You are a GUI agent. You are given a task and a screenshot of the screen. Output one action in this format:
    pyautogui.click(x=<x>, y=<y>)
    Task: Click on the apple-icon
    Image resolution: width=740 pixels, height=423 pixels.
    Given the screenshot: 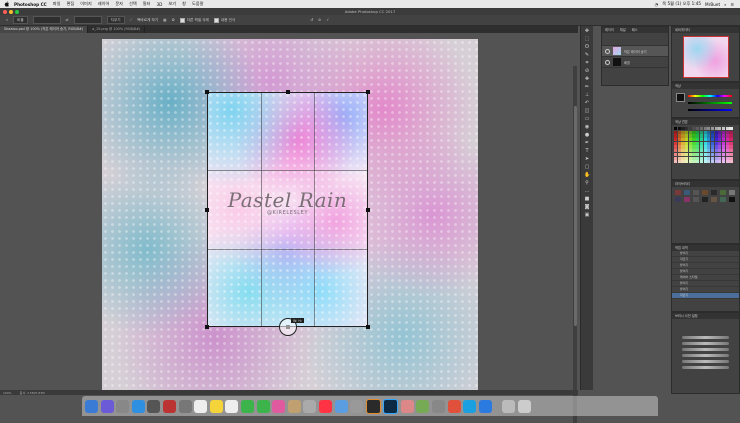 What is the action you would take?
    pyautogui.click(x=7, y=4)
    